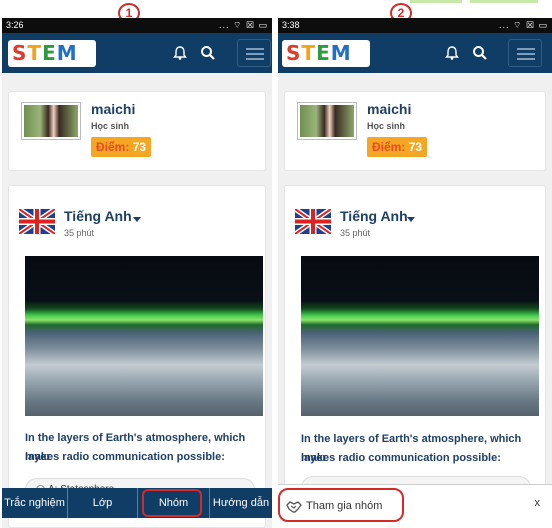  Describe the element at coordinates (538, 503) in the screenshot. I see `close-icon: x` at that location.